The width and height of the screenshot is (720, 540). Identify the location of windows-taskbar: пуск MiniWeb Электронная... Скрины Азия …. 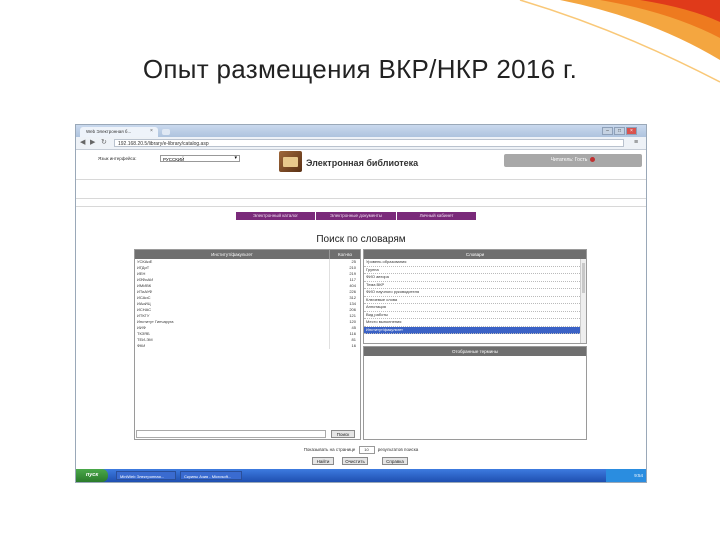
(361, 475).